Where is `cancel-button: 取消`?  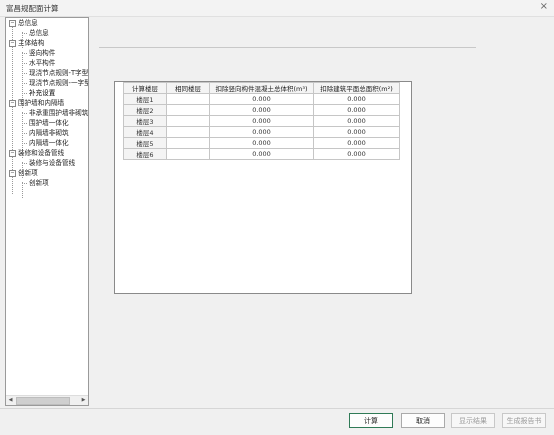 cancel-button: 取消 is located at coordinates (423, 420).